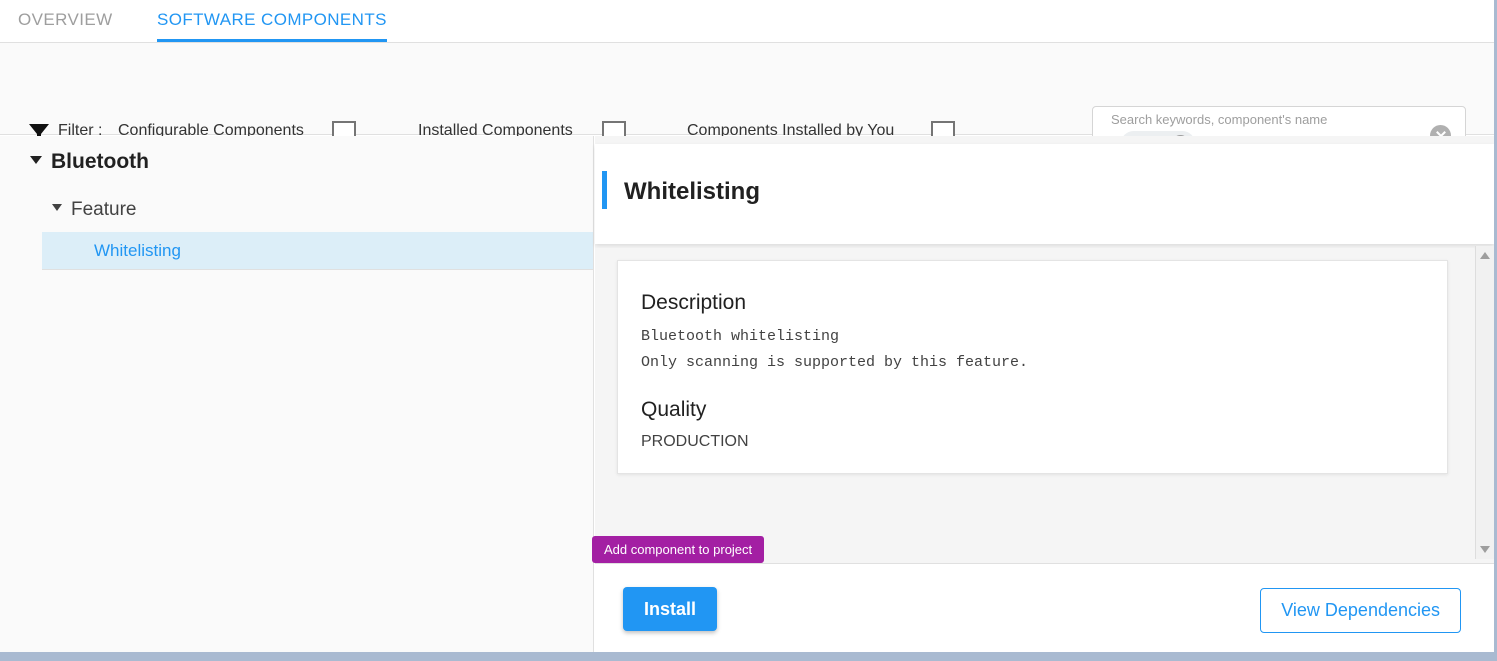  Describe the element at coordinates (296, 210) in the screenshot. I see `tree-node-feature: Feature` at that location.